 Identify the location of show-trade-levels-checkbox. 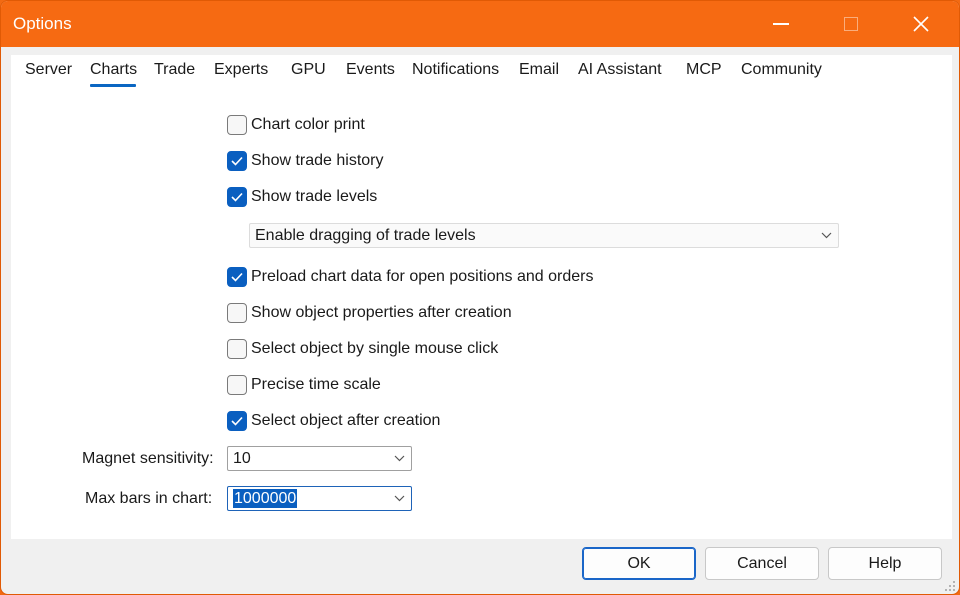
(237, 197).